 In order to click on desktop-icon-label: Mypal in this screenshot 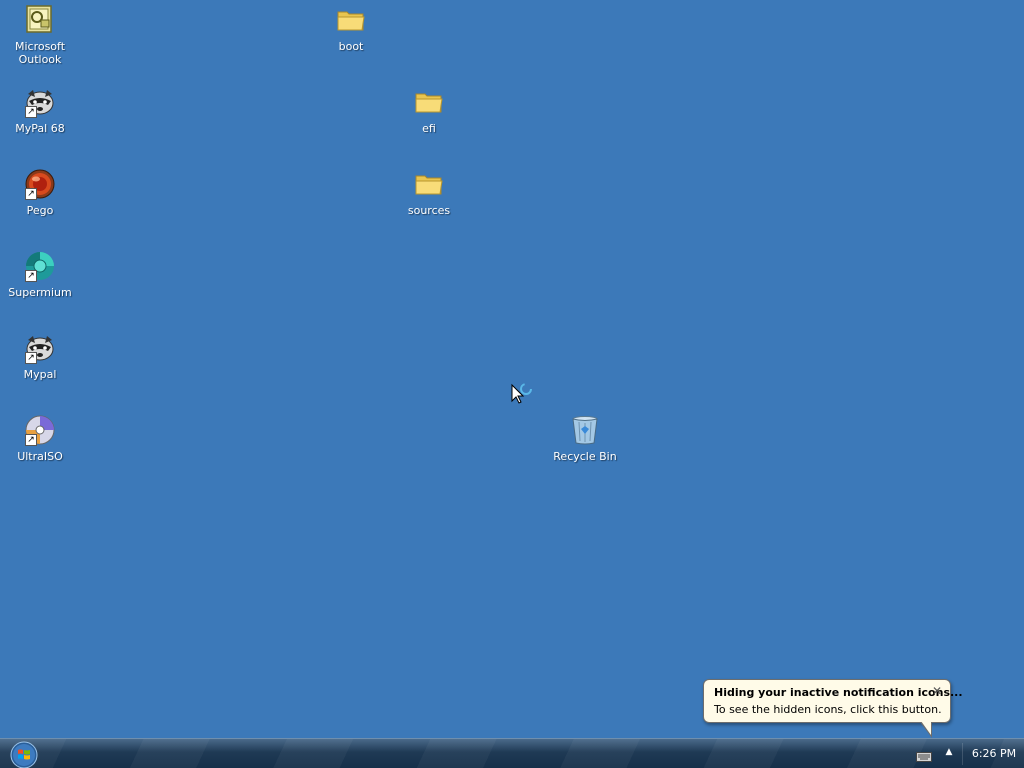, I will do `click(40, 374)`.